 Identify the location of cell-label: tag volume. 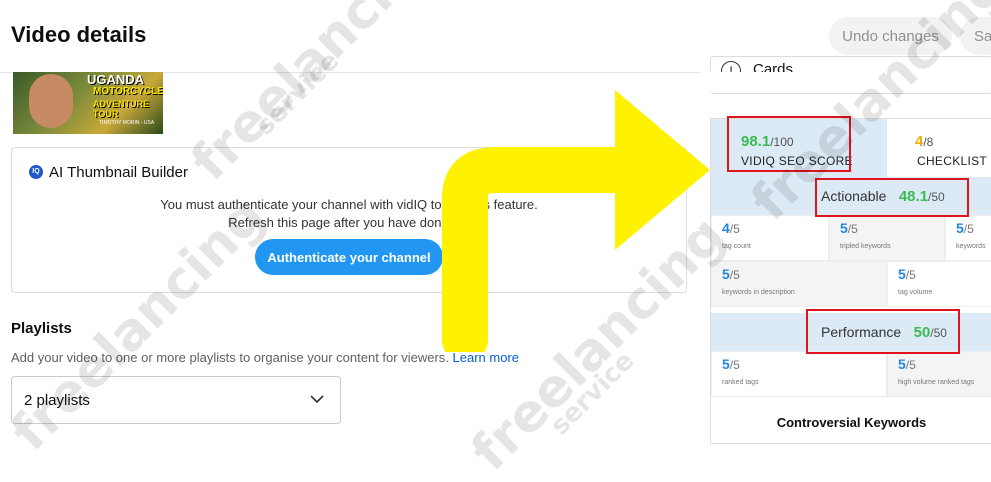
(915, 292).